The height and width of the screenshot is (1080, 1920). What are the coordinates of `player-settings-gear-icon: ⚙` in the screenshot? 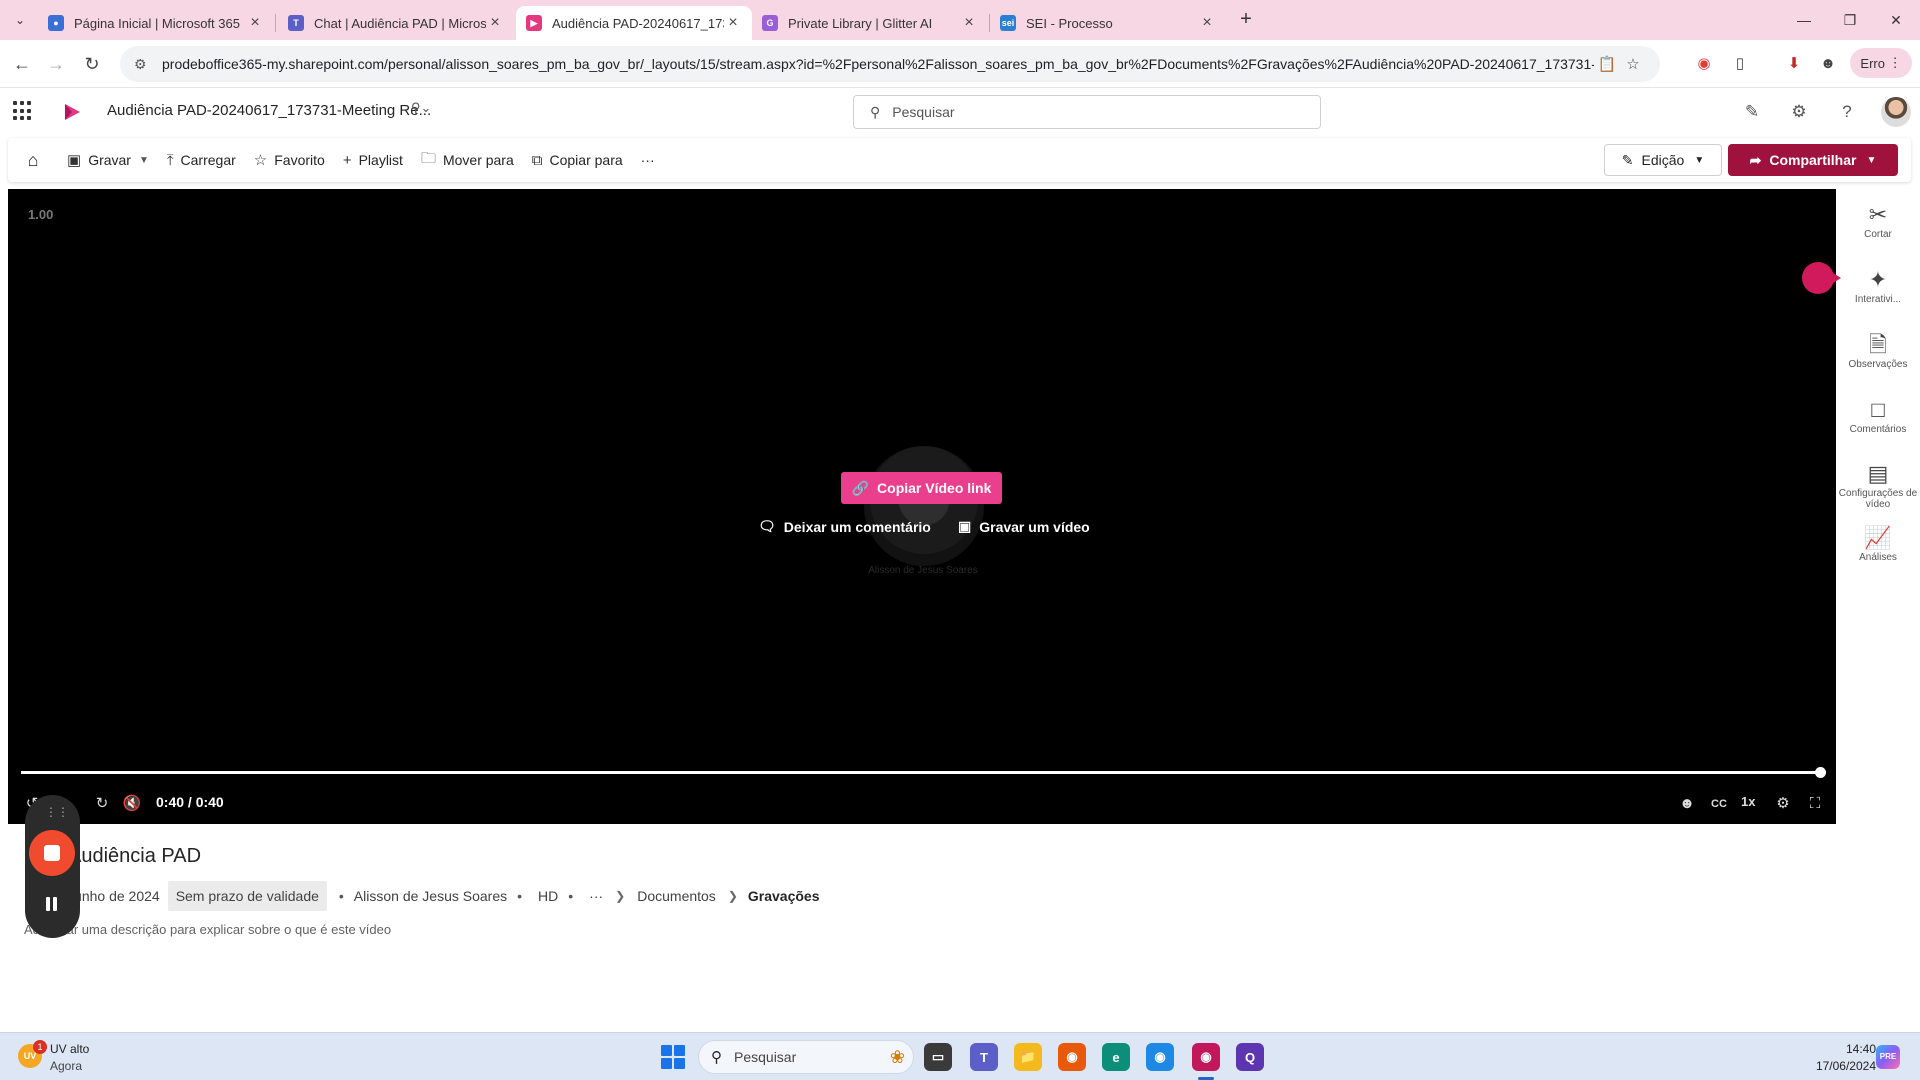 It's located at (1783, 804).